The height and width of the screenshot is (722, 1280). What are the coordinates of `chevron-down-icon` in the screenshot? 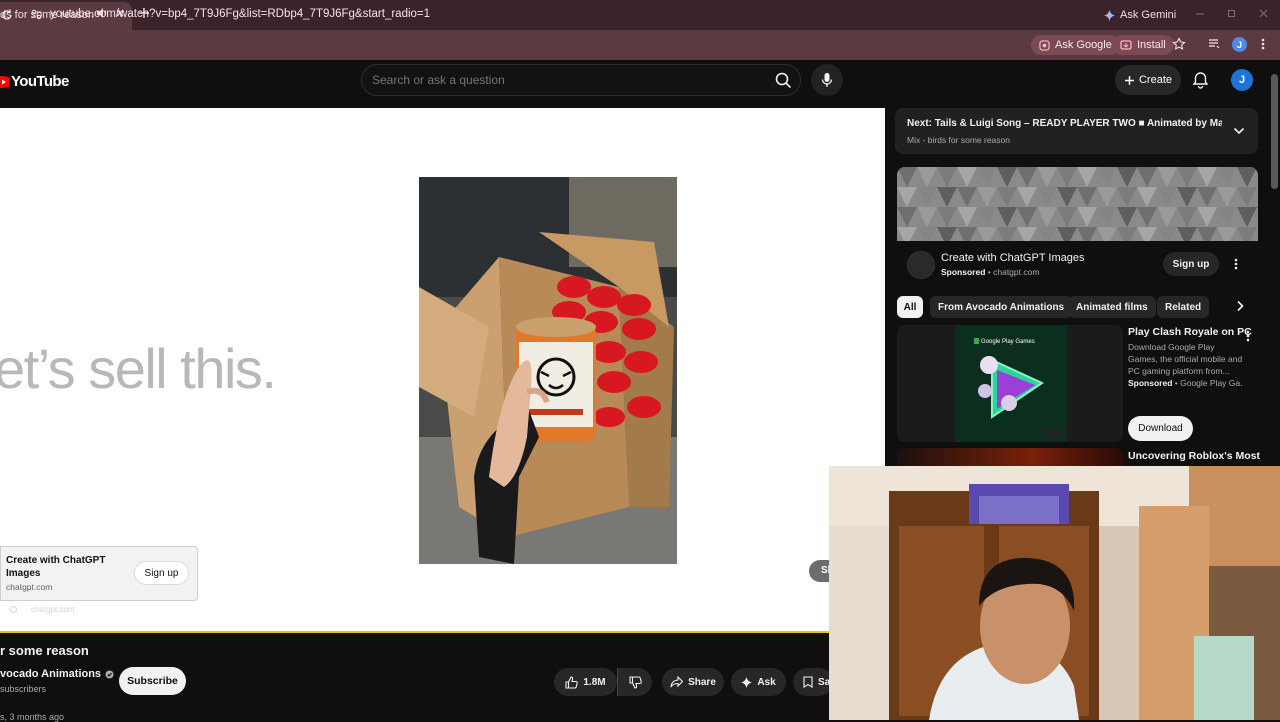 It's located at (1239, 131).